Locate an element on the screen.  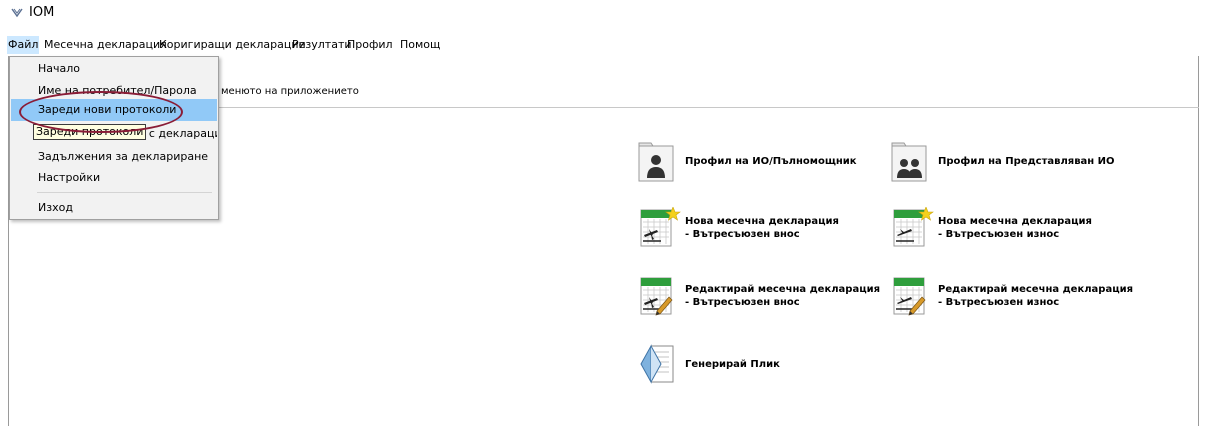
edit-export-declaration-icon is located at coordinates (909, 296).